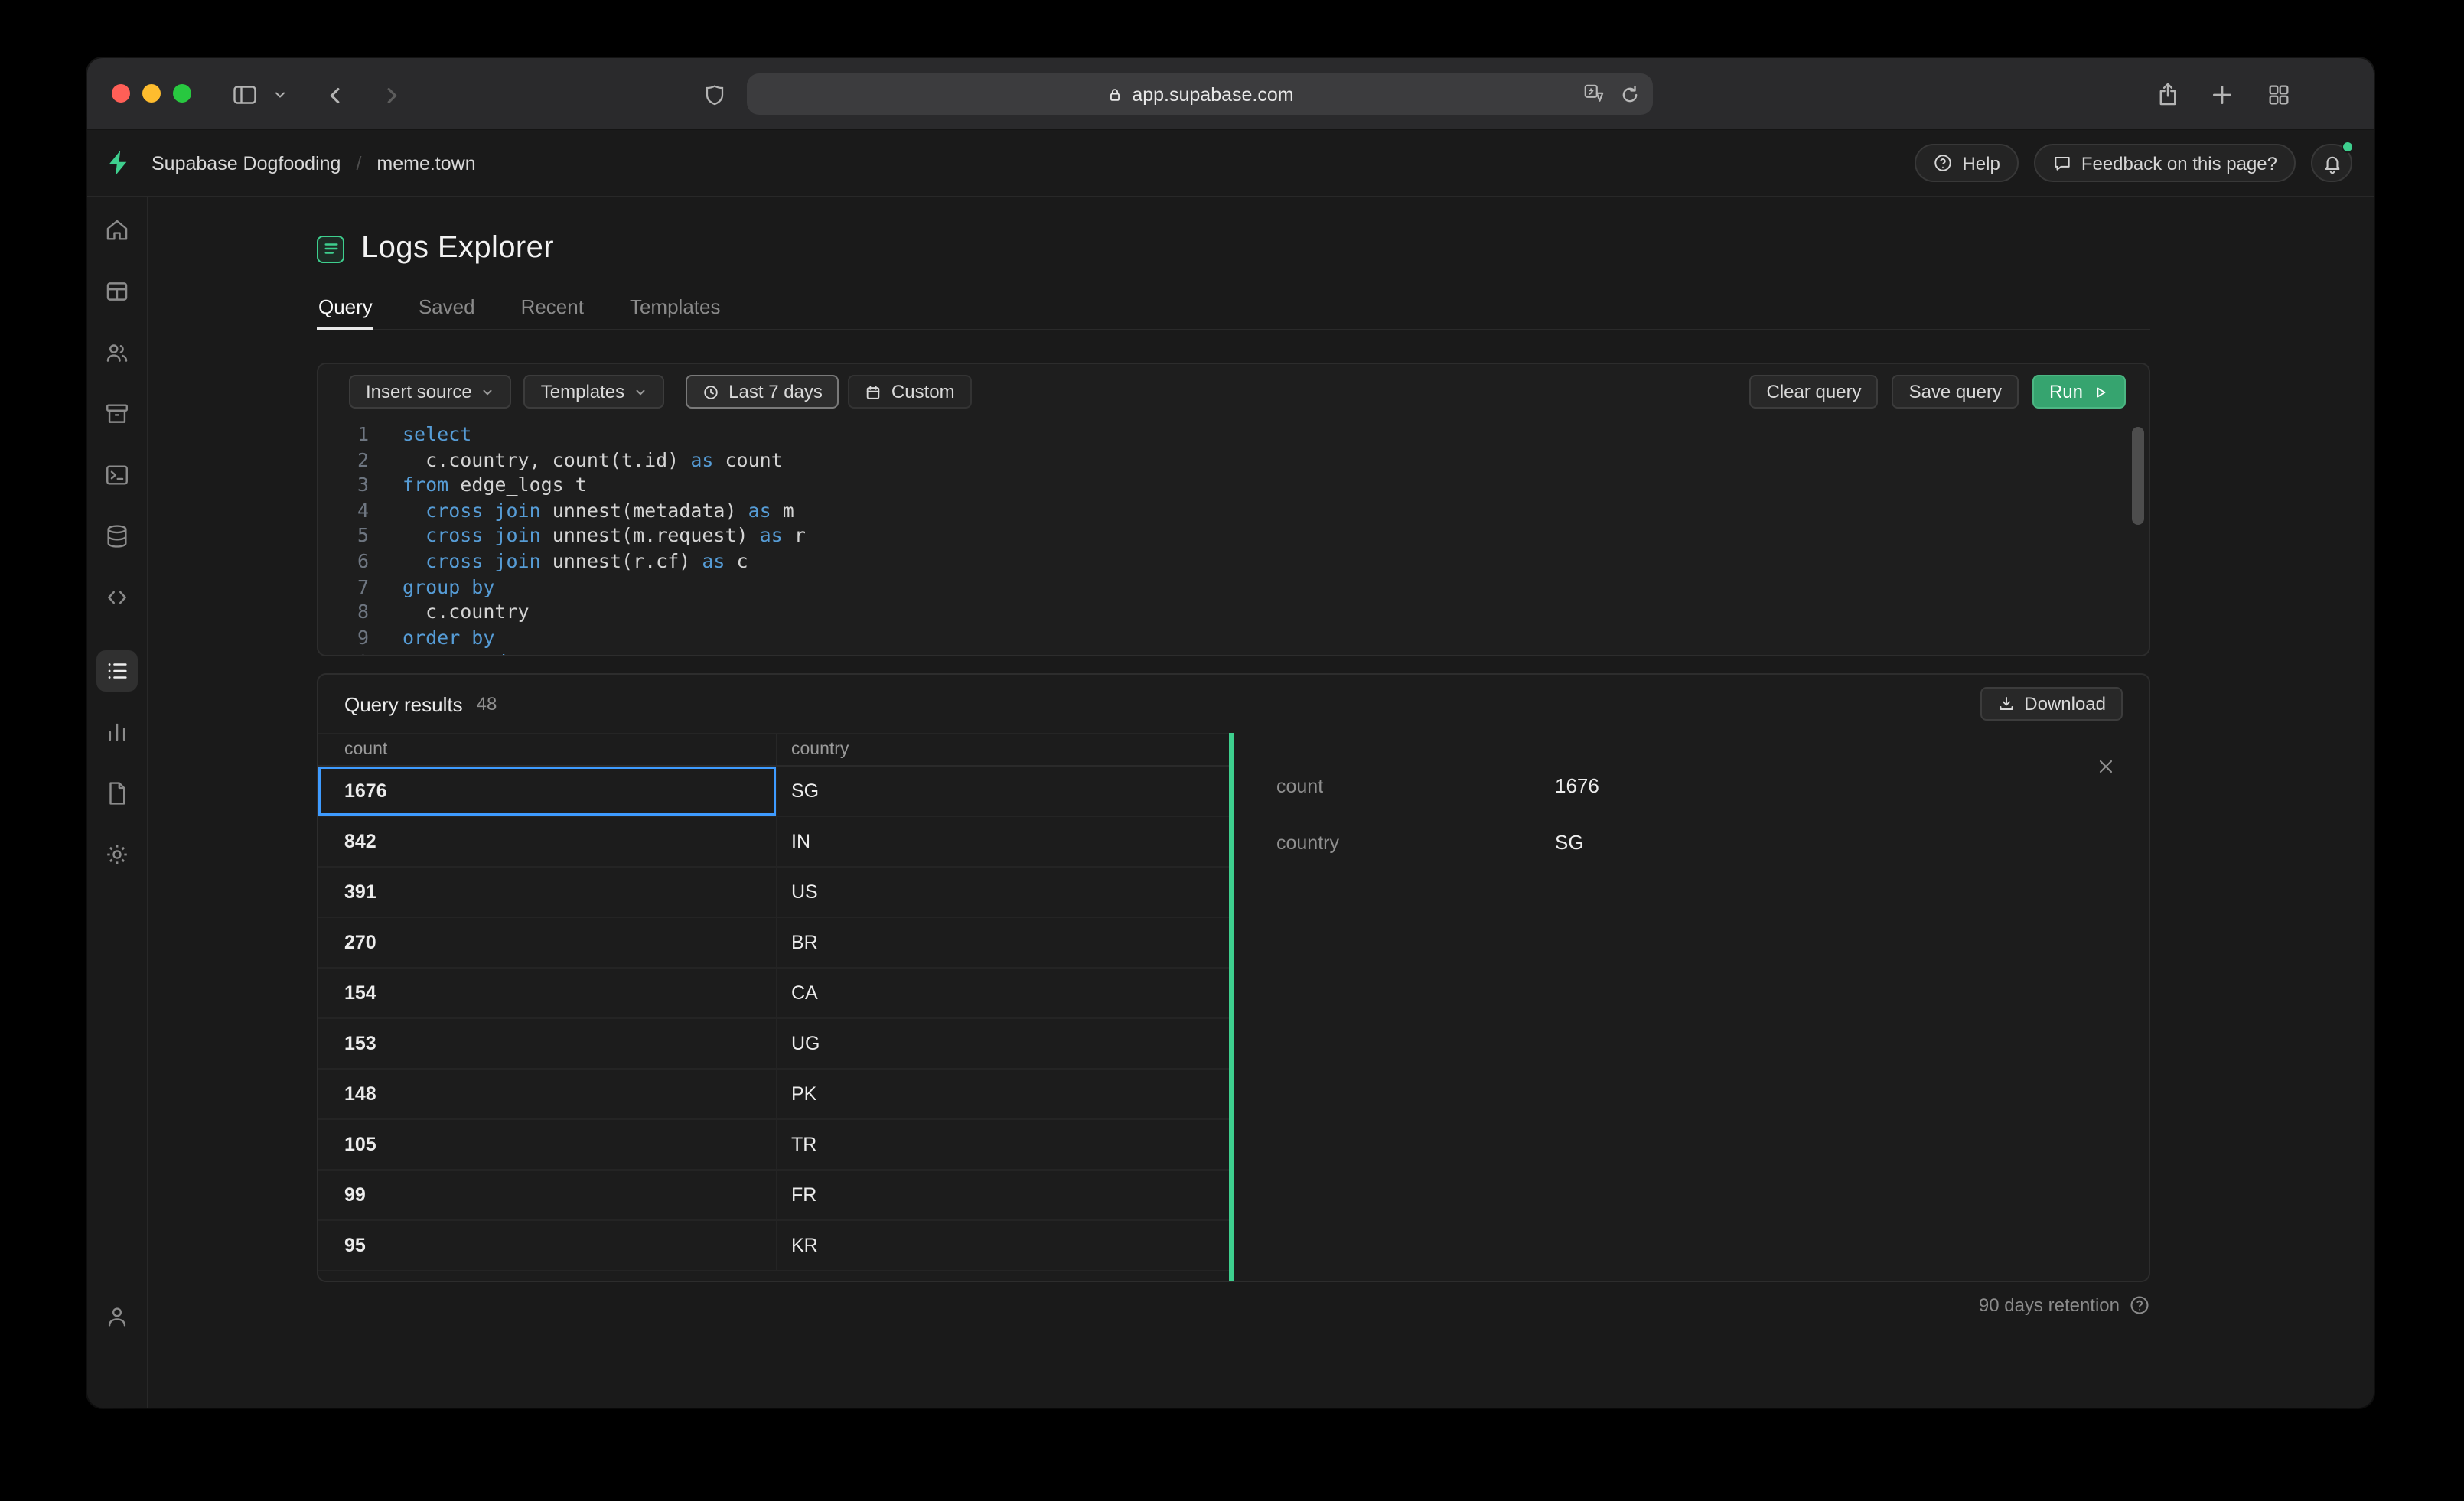 The image size is (2464, 1501). What do you see at coordinates (121, 93) in the screenshot?
I see `close-window-button` at bounding box center [121, 93].